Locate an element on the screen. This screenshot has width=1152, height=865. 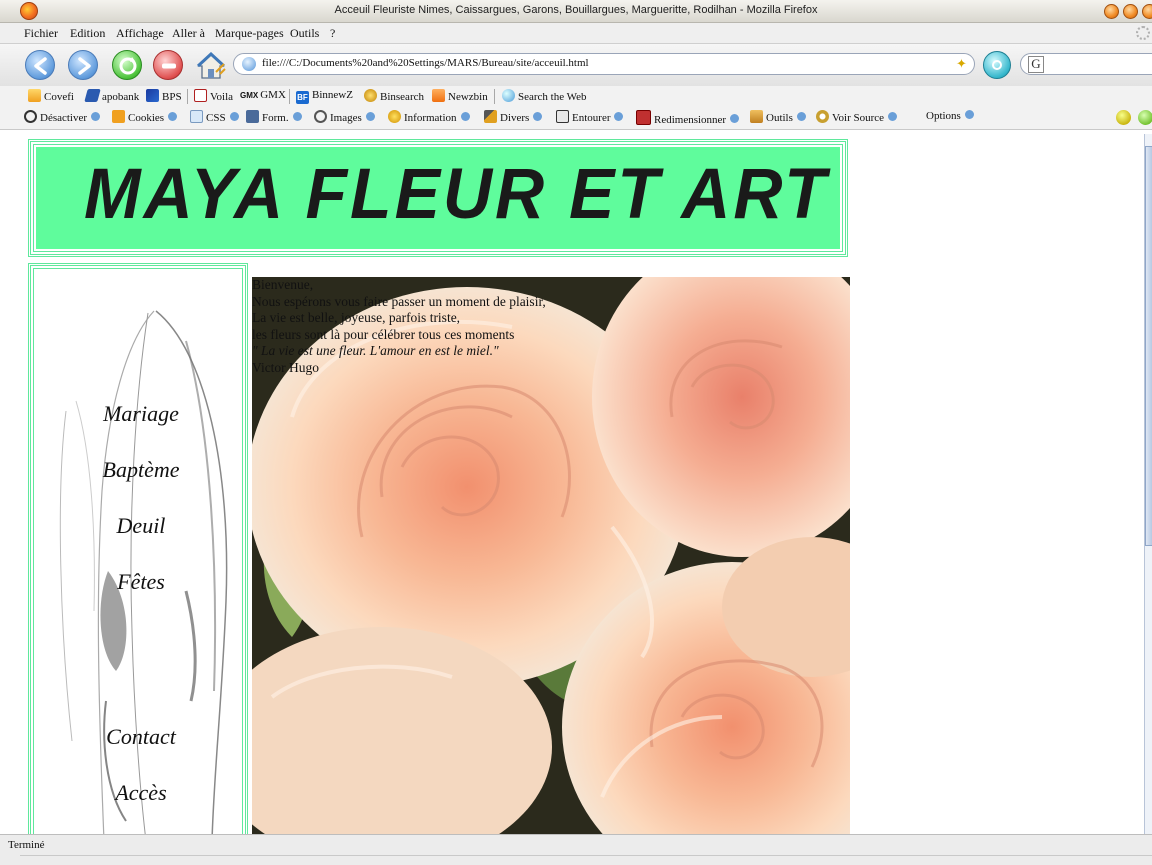
dev-css: CSS is located at coordinates (214, 117).